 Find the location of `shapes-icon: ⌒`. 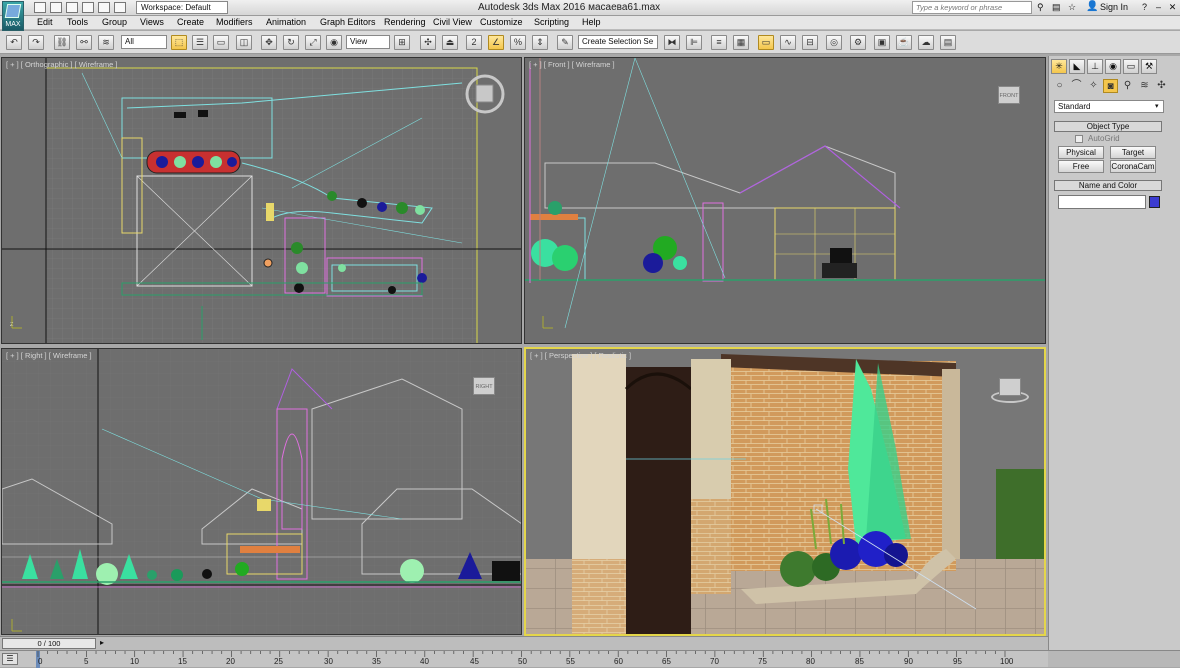

shapes-icon: ⌒ is located at coordinates (1076, 86).